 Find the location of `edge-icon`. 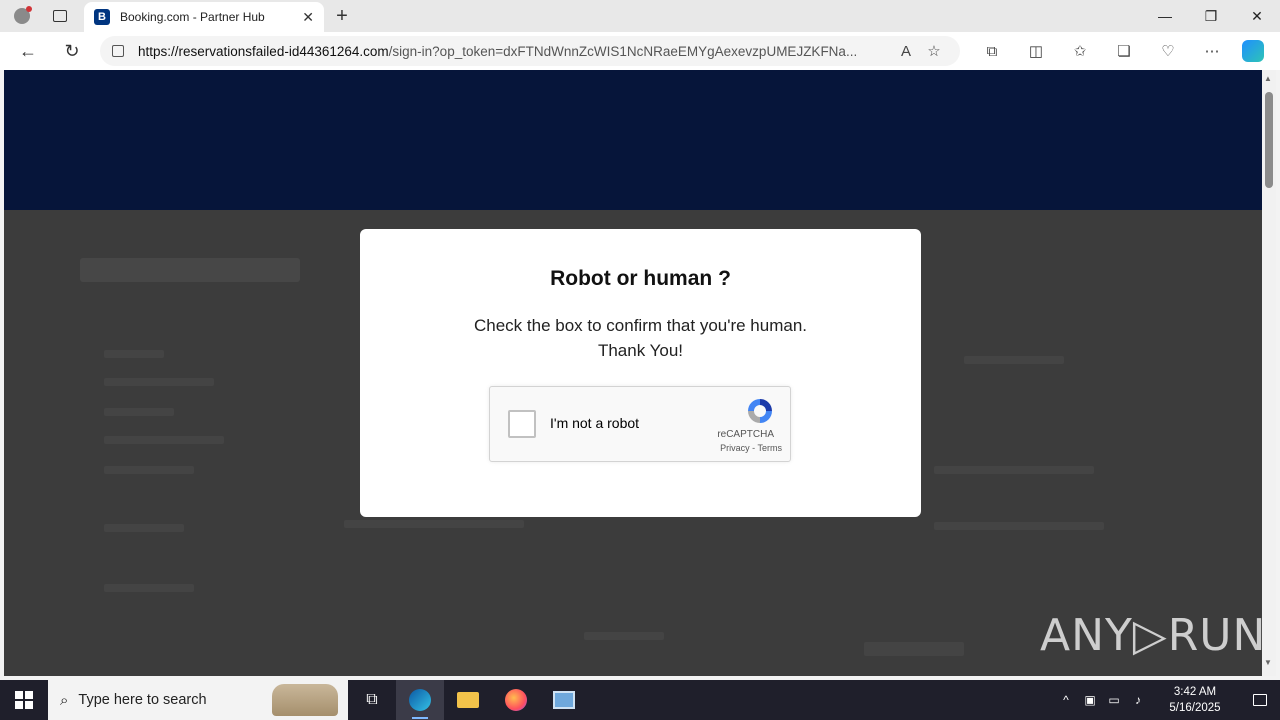

edge-icon is located at coordinates (420, 700).